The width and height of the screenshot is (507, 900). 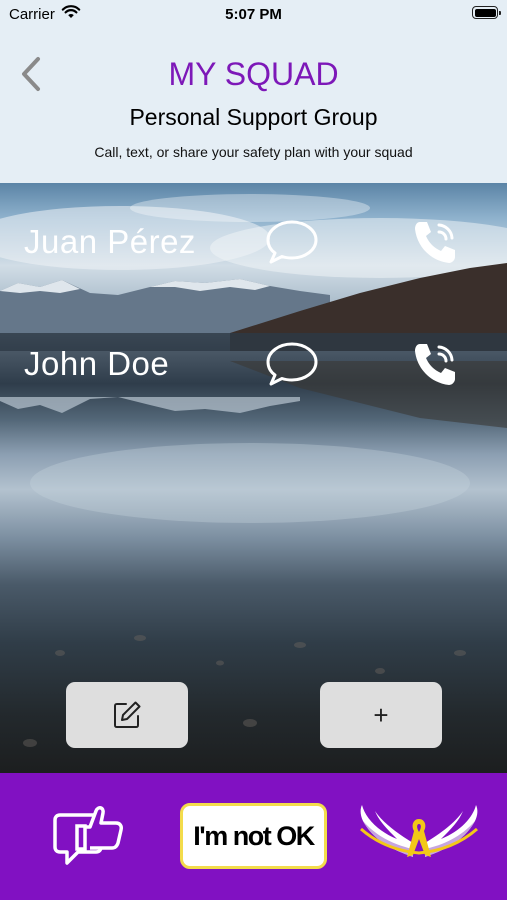 I want to click on edit-icon, so click(x=127, y=714).